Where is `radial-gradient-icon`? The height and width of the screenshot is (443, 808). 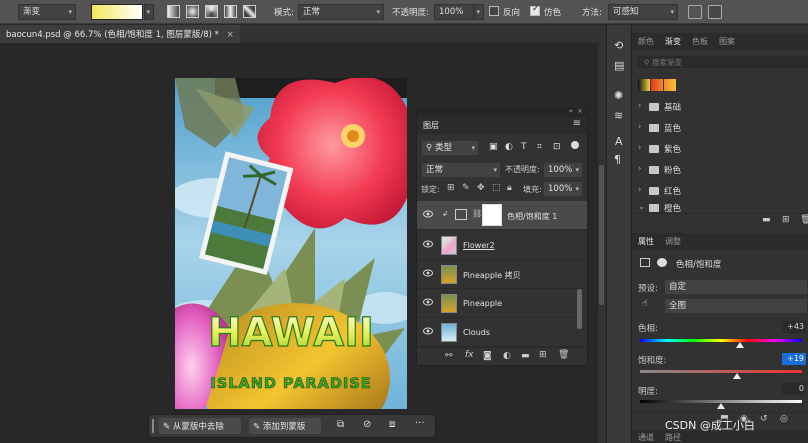 radial-gradient-icon is located at coordinates (192, 11).